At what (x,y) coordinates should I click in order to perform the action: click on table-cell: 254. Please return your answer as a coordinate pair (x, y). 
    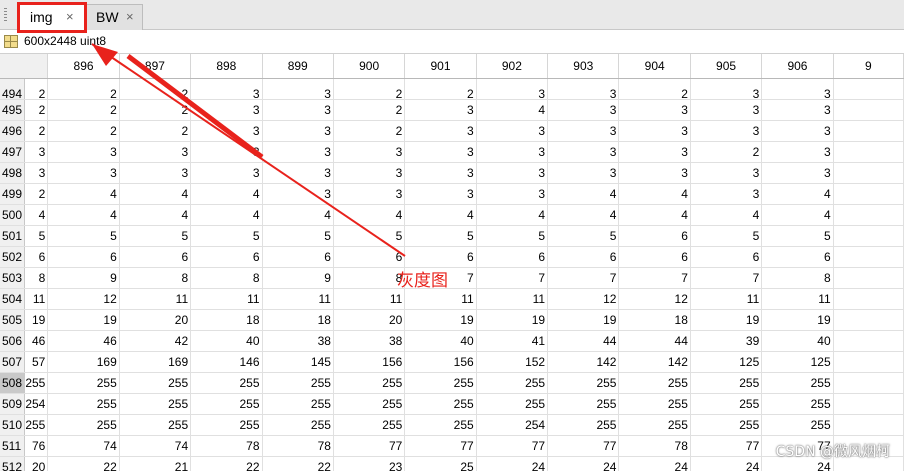
    Looking at the image, I should click on (512, 425).